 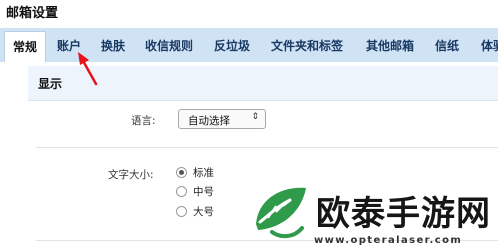 I want to click on language-select: 自动选择 ⇕, so click(x=222, y=119).